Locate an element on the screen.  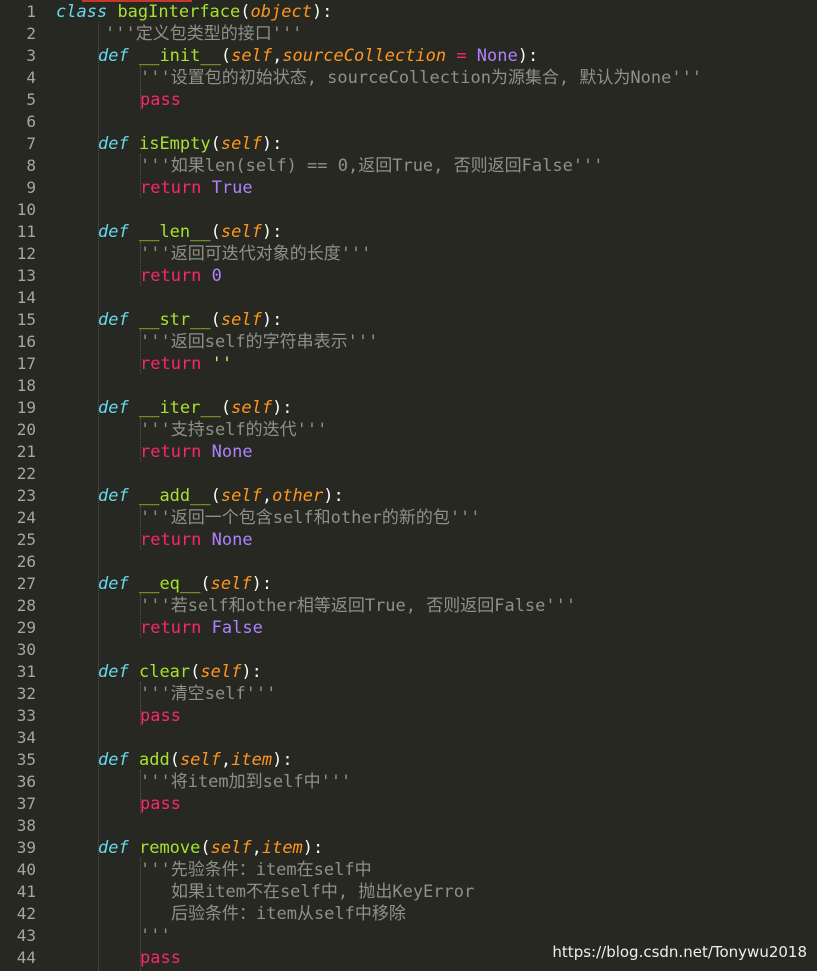
code-line: return True is located at coordinates (196, 188).